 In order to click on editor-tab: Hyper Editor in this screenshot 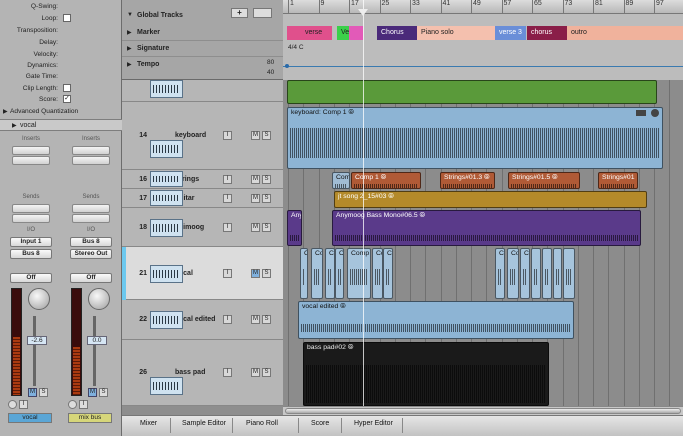, I will do `click(373, 423)`.